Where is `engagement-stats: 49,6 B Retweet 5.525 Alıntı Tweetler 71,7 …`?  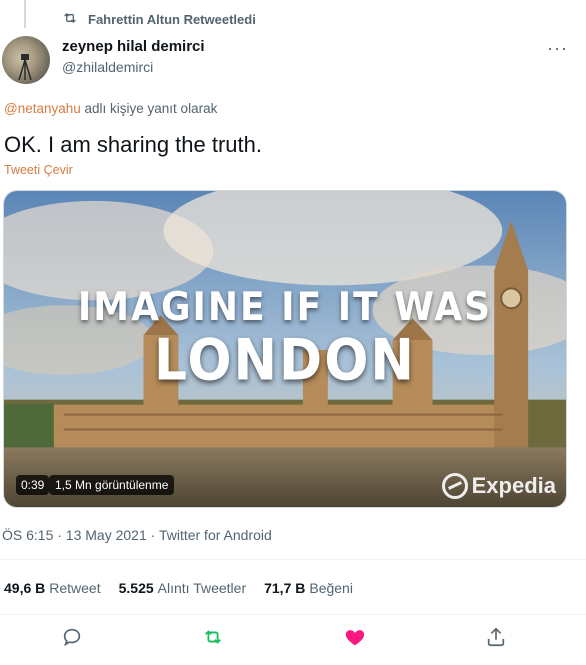 engagement-stats: 49,6 B Retweet 5.525 Alıntı Tweetler 71,7 … is located at coordinates (178, 588).